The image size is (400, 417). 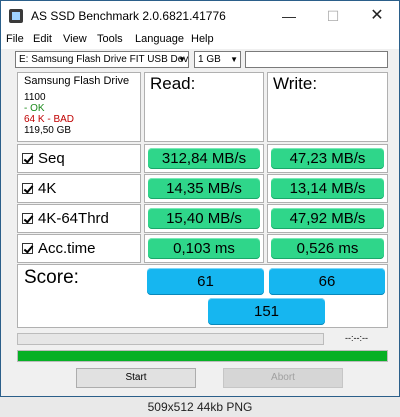 I want to click on size-select: 1 GB ▼, so click(x=217, y=59).